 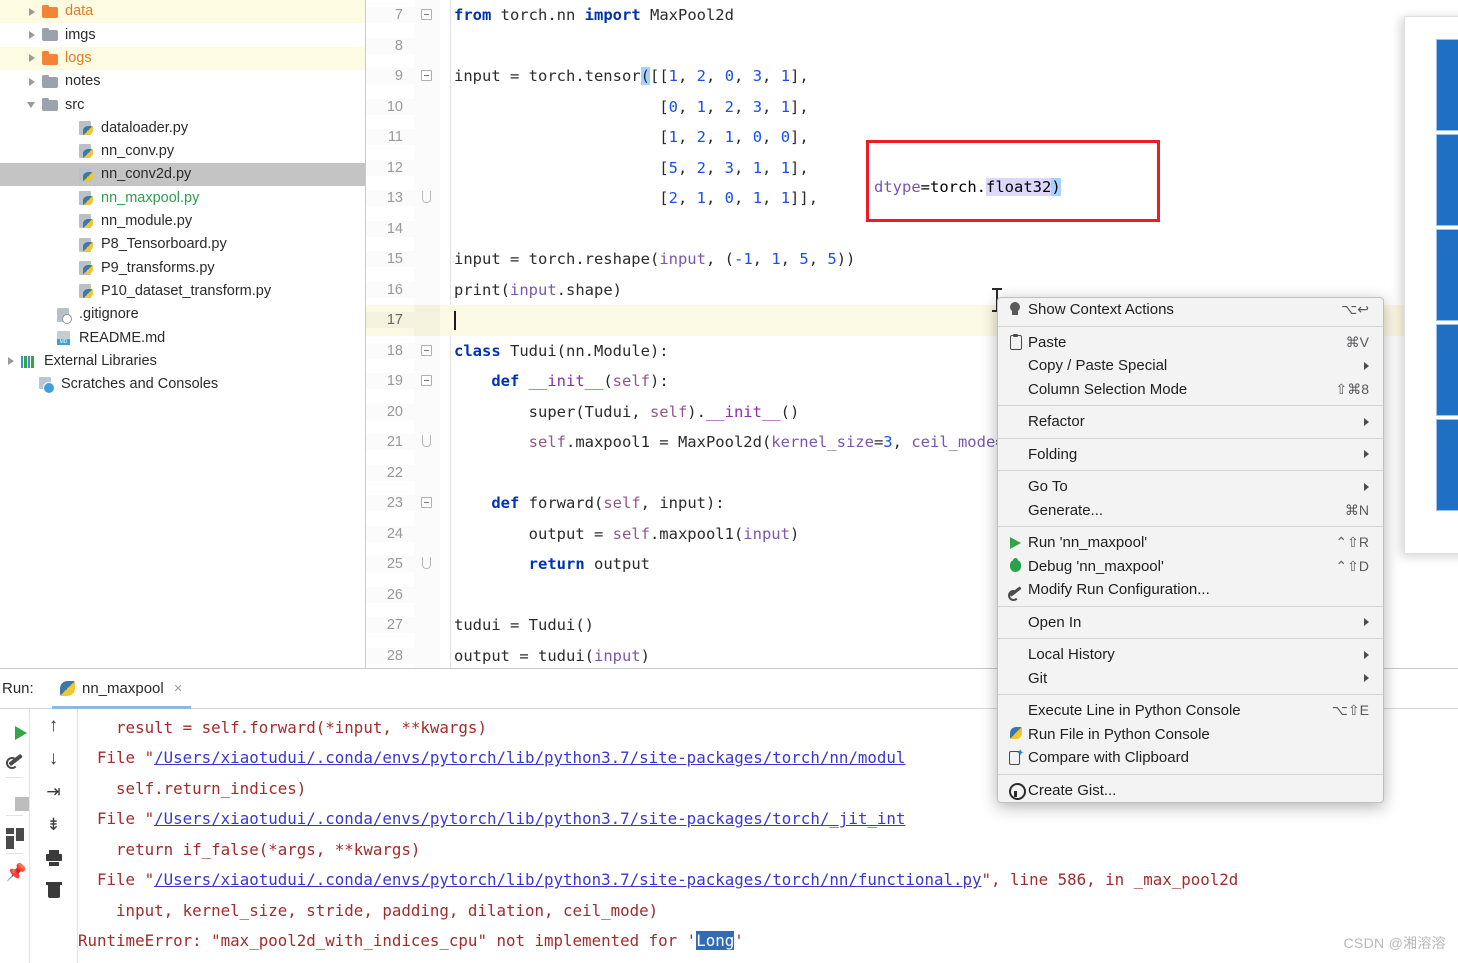 What do you see at coordinates (182, 337) in the screenshot?
I see `tree-item-readme-md: README.md` at bounding box center [182, 337].